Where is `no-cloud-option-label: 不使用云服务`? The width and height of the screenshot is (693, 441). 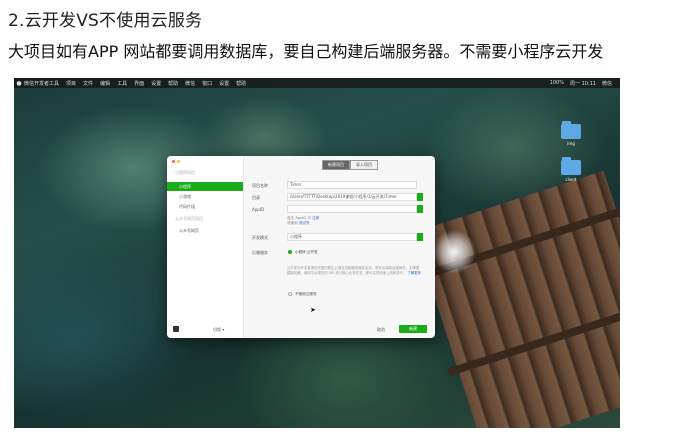
no-cloud-option-label: 不使用云服务 is located at coordinates (306, 294).